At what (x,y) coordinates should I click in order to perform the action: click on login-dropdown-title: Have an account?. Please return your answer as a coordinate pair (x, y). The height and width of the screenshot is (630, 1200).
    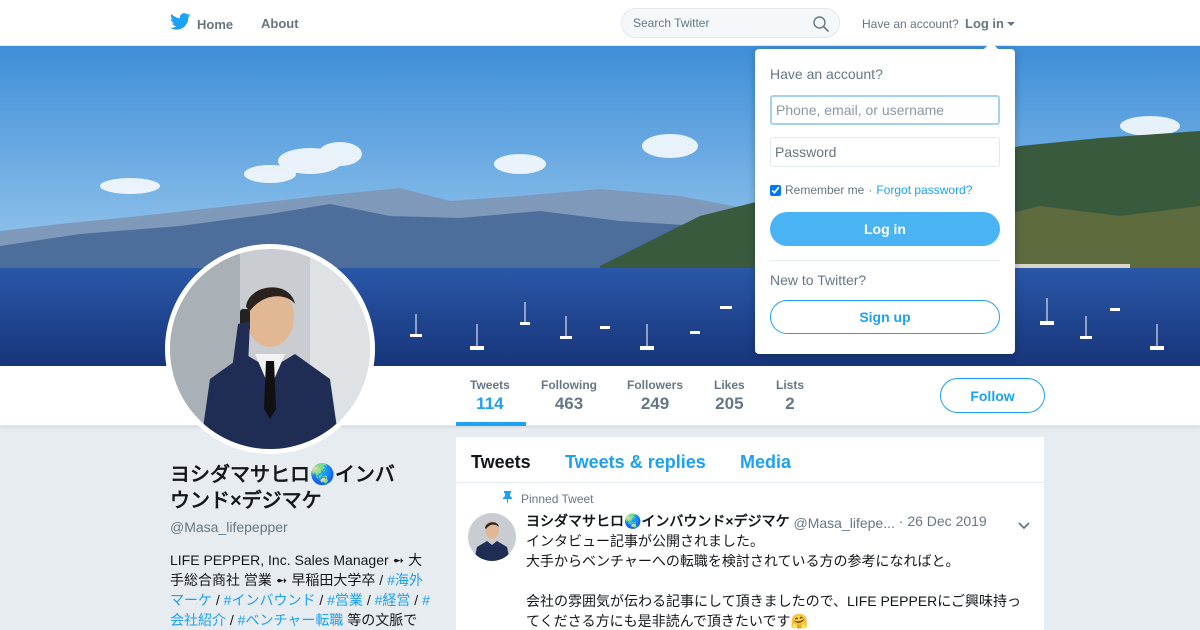
    Looking at the image, I should click on (826, 74).